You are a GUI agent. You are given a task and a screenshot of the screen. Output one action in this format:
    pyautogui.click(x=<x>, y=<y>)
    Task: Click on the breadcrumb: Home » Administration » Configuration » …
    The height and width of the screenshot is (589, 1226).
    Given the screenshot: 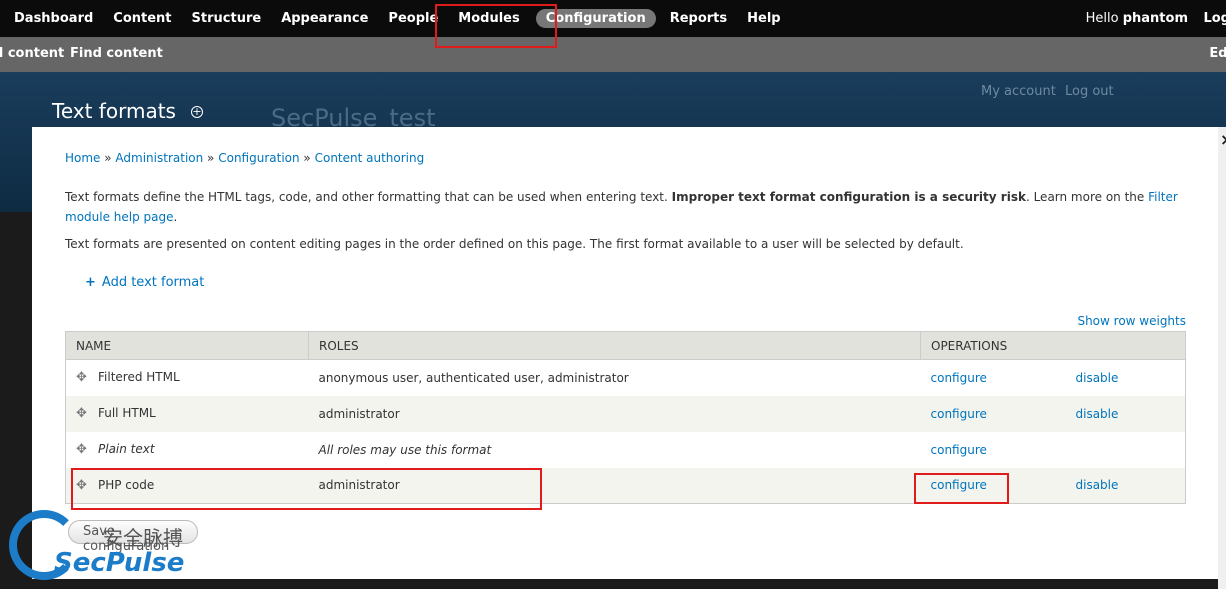 What is the action you would take?
    pyautogui.click(x=244, y=158)
    